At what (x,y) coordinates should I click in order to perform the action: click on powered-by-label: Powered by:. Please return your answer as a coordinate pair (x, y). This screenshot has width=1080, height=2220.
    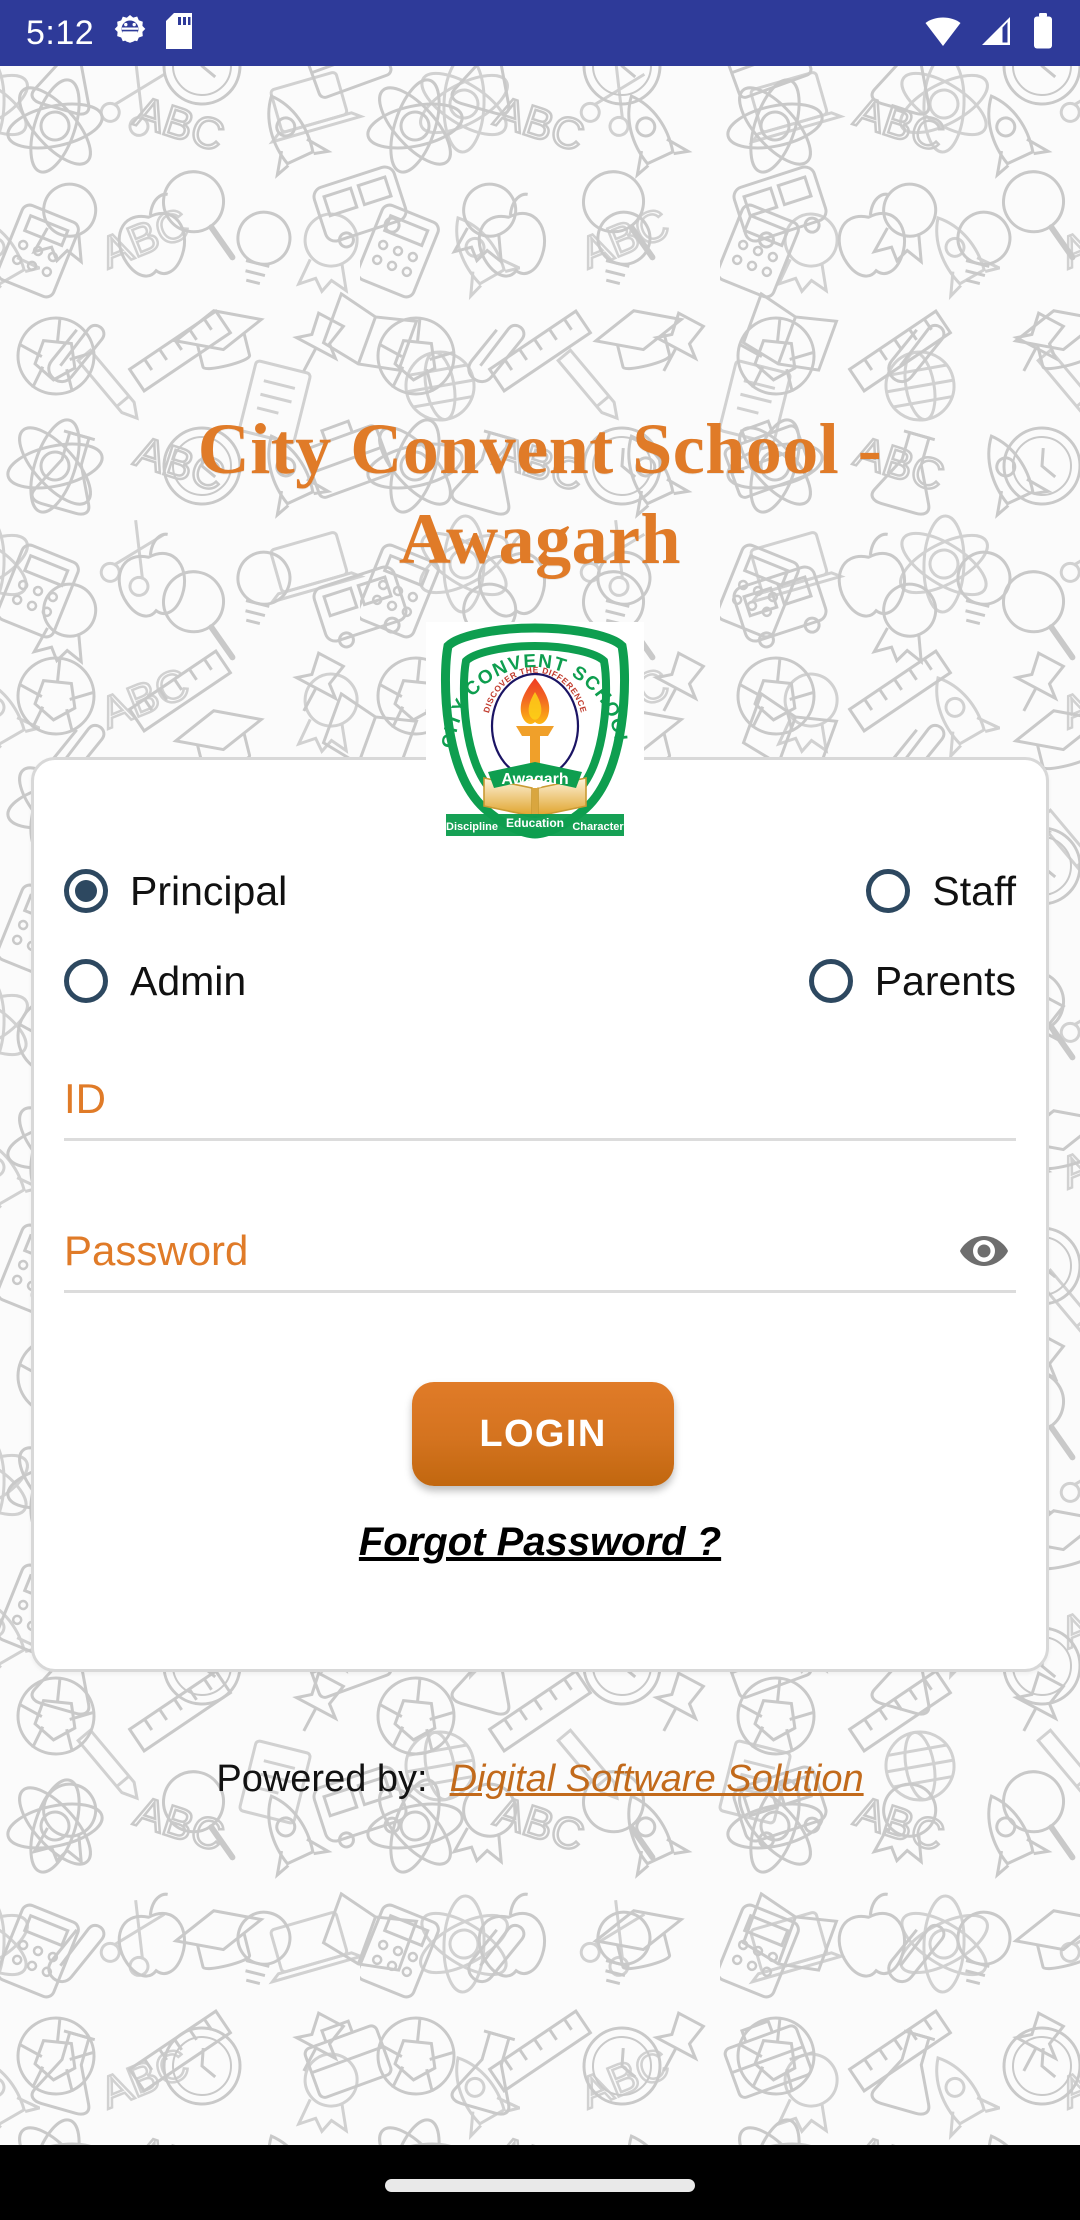
    Looking at the image, I should click on (322, 1779).